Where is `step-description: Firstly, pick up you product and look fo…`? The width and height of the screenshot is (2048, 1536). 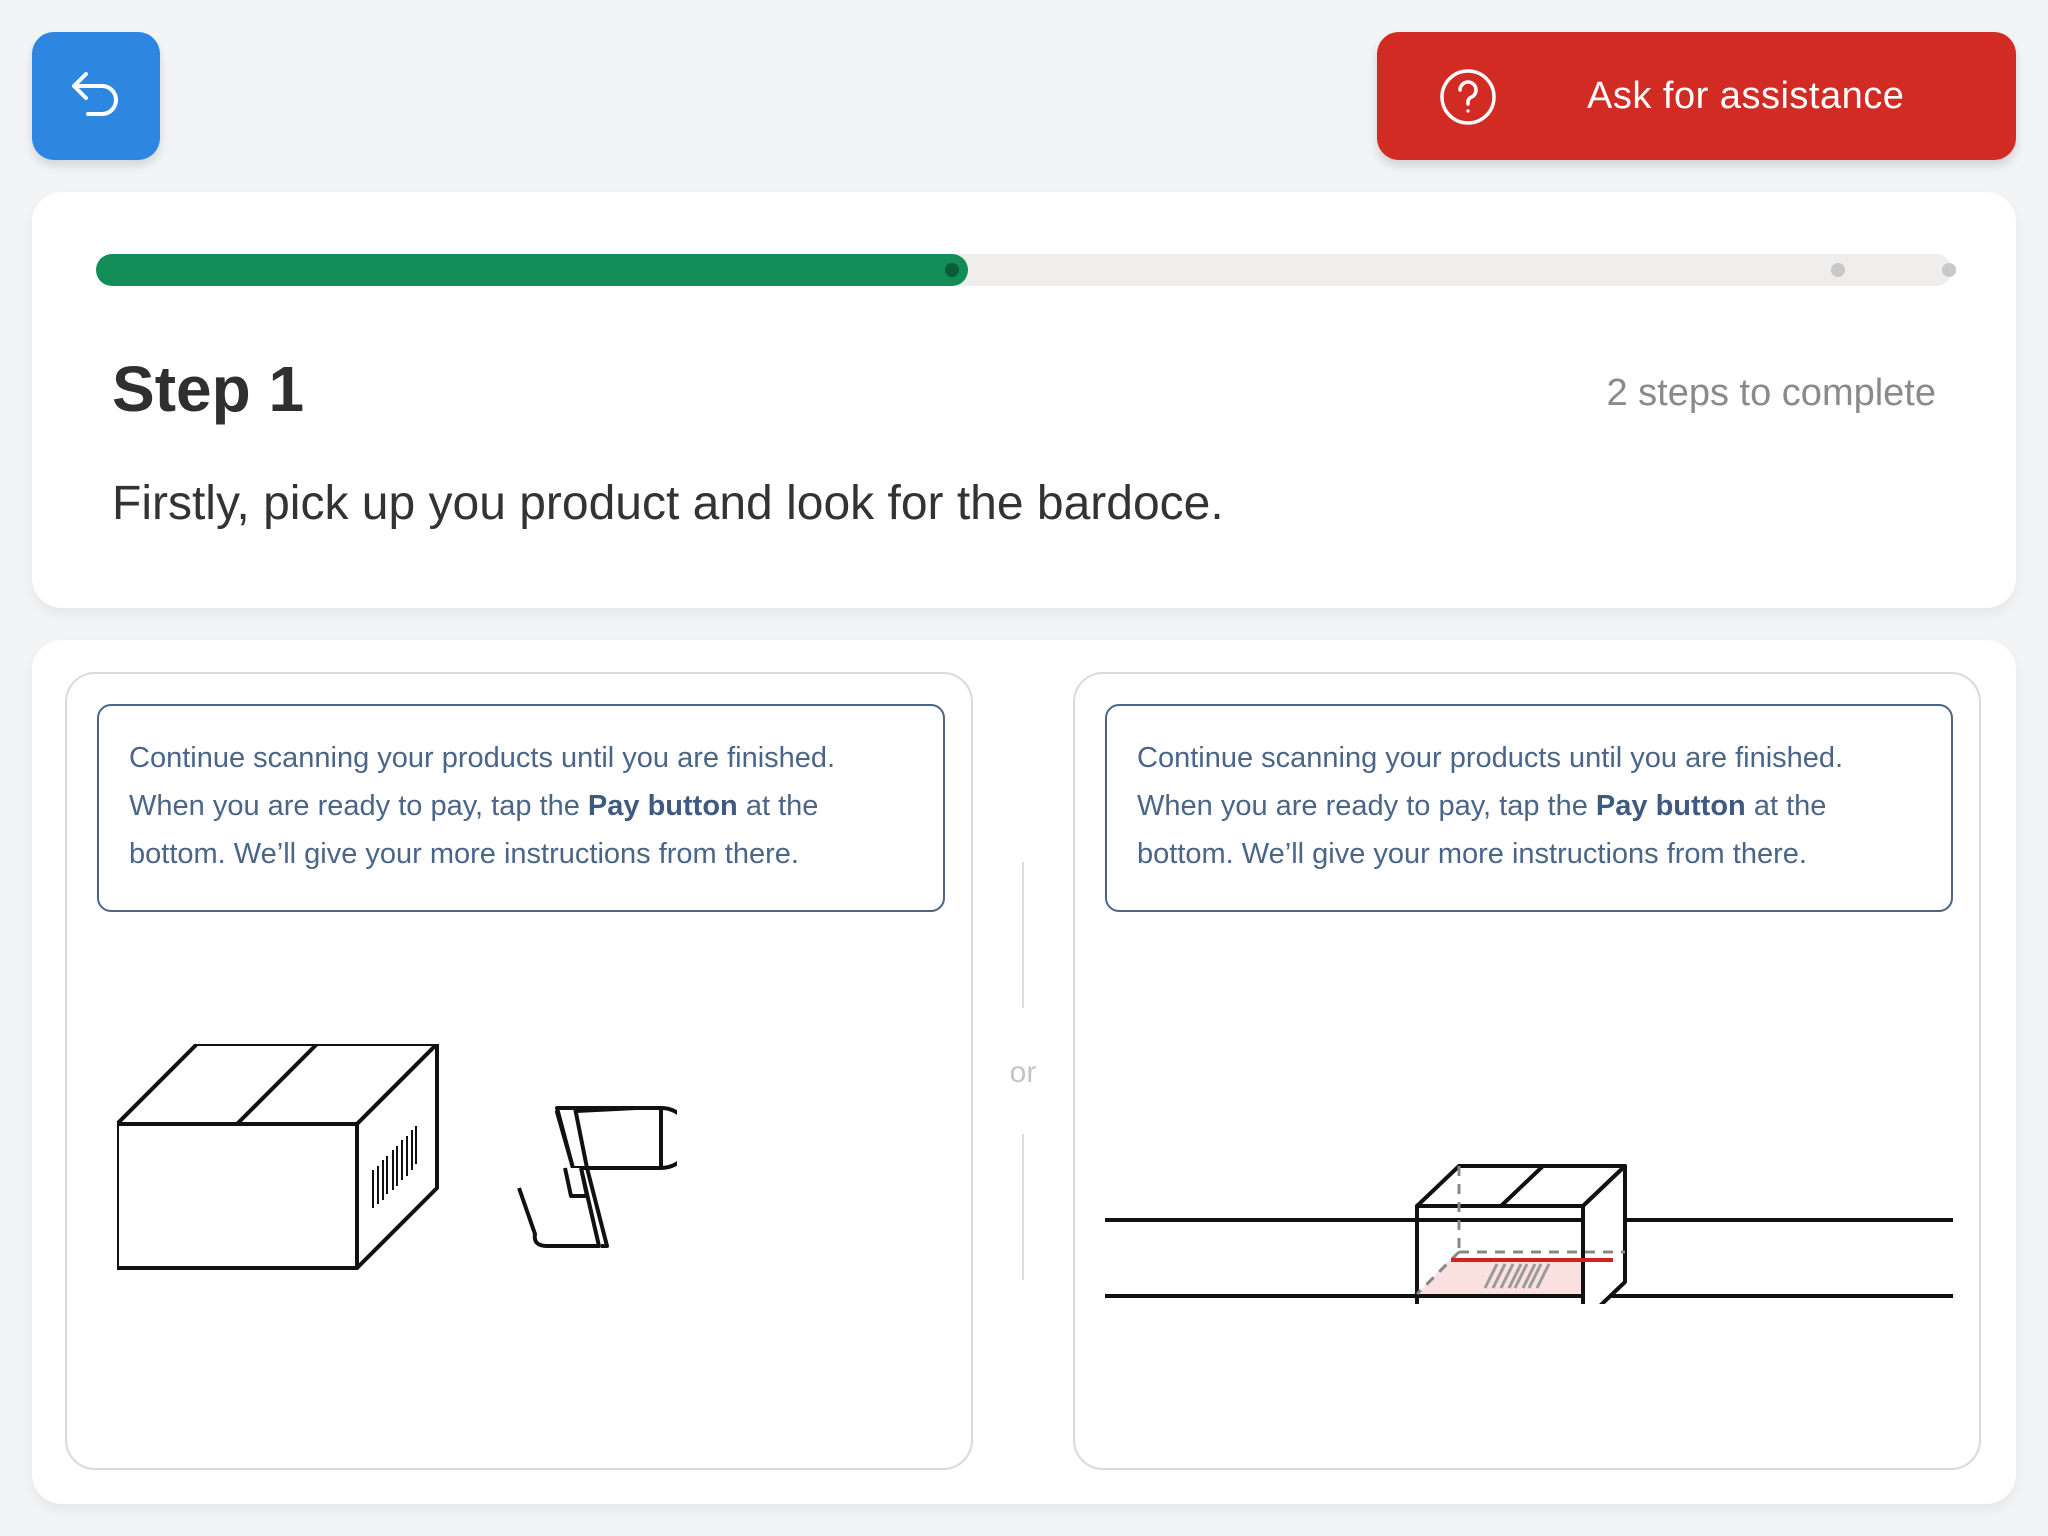 step-description: Firstly, pick up you product and look fo… is located at coordinates (668, 503).